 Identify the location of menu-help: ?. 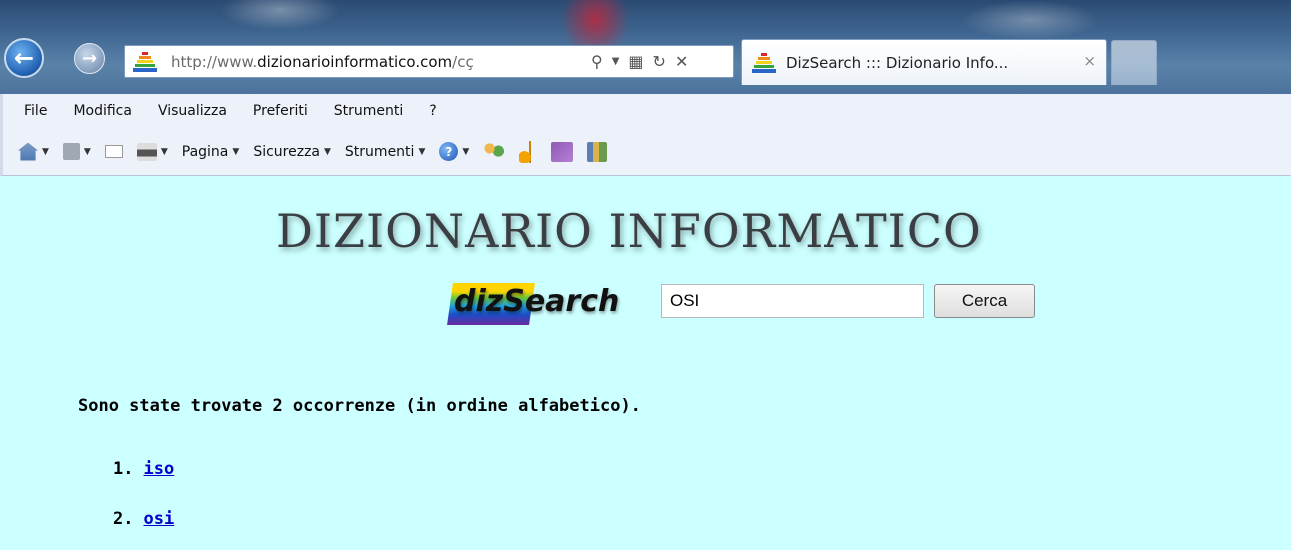
(432, 111).